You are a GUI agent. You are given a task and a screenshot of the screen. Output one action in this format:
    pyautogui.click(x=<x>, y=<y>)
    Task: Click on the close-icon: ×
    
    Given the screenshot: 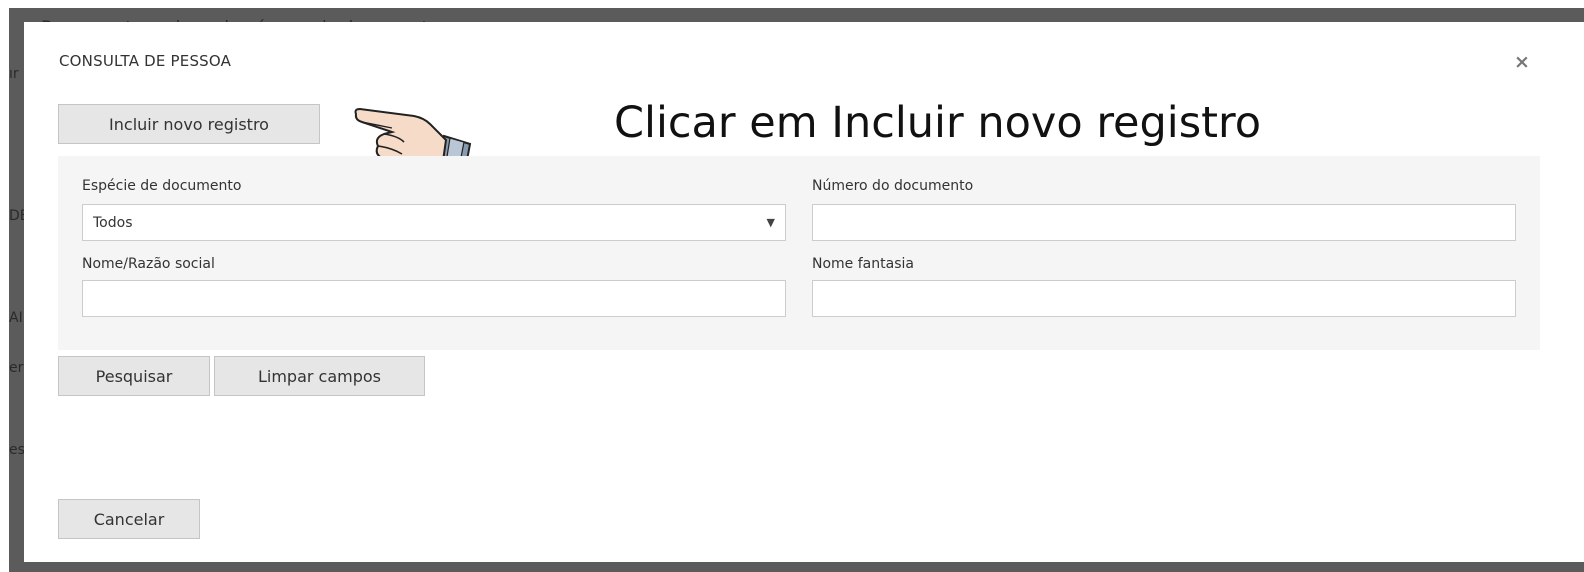 What is the action you would take?
    pyautogui.click(x=1522, y=62)
    